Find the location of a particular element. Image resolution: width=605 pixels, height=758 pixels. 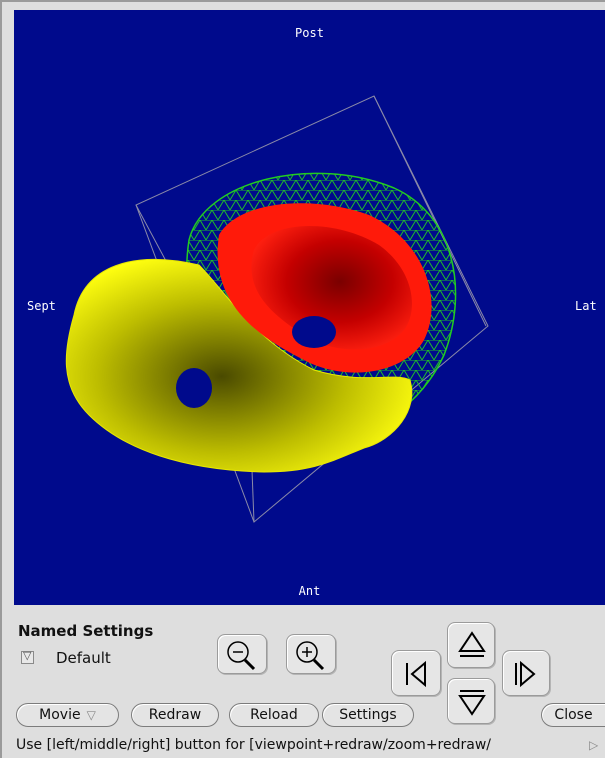

arrow-left-icon is located at coordinates (416, 674).